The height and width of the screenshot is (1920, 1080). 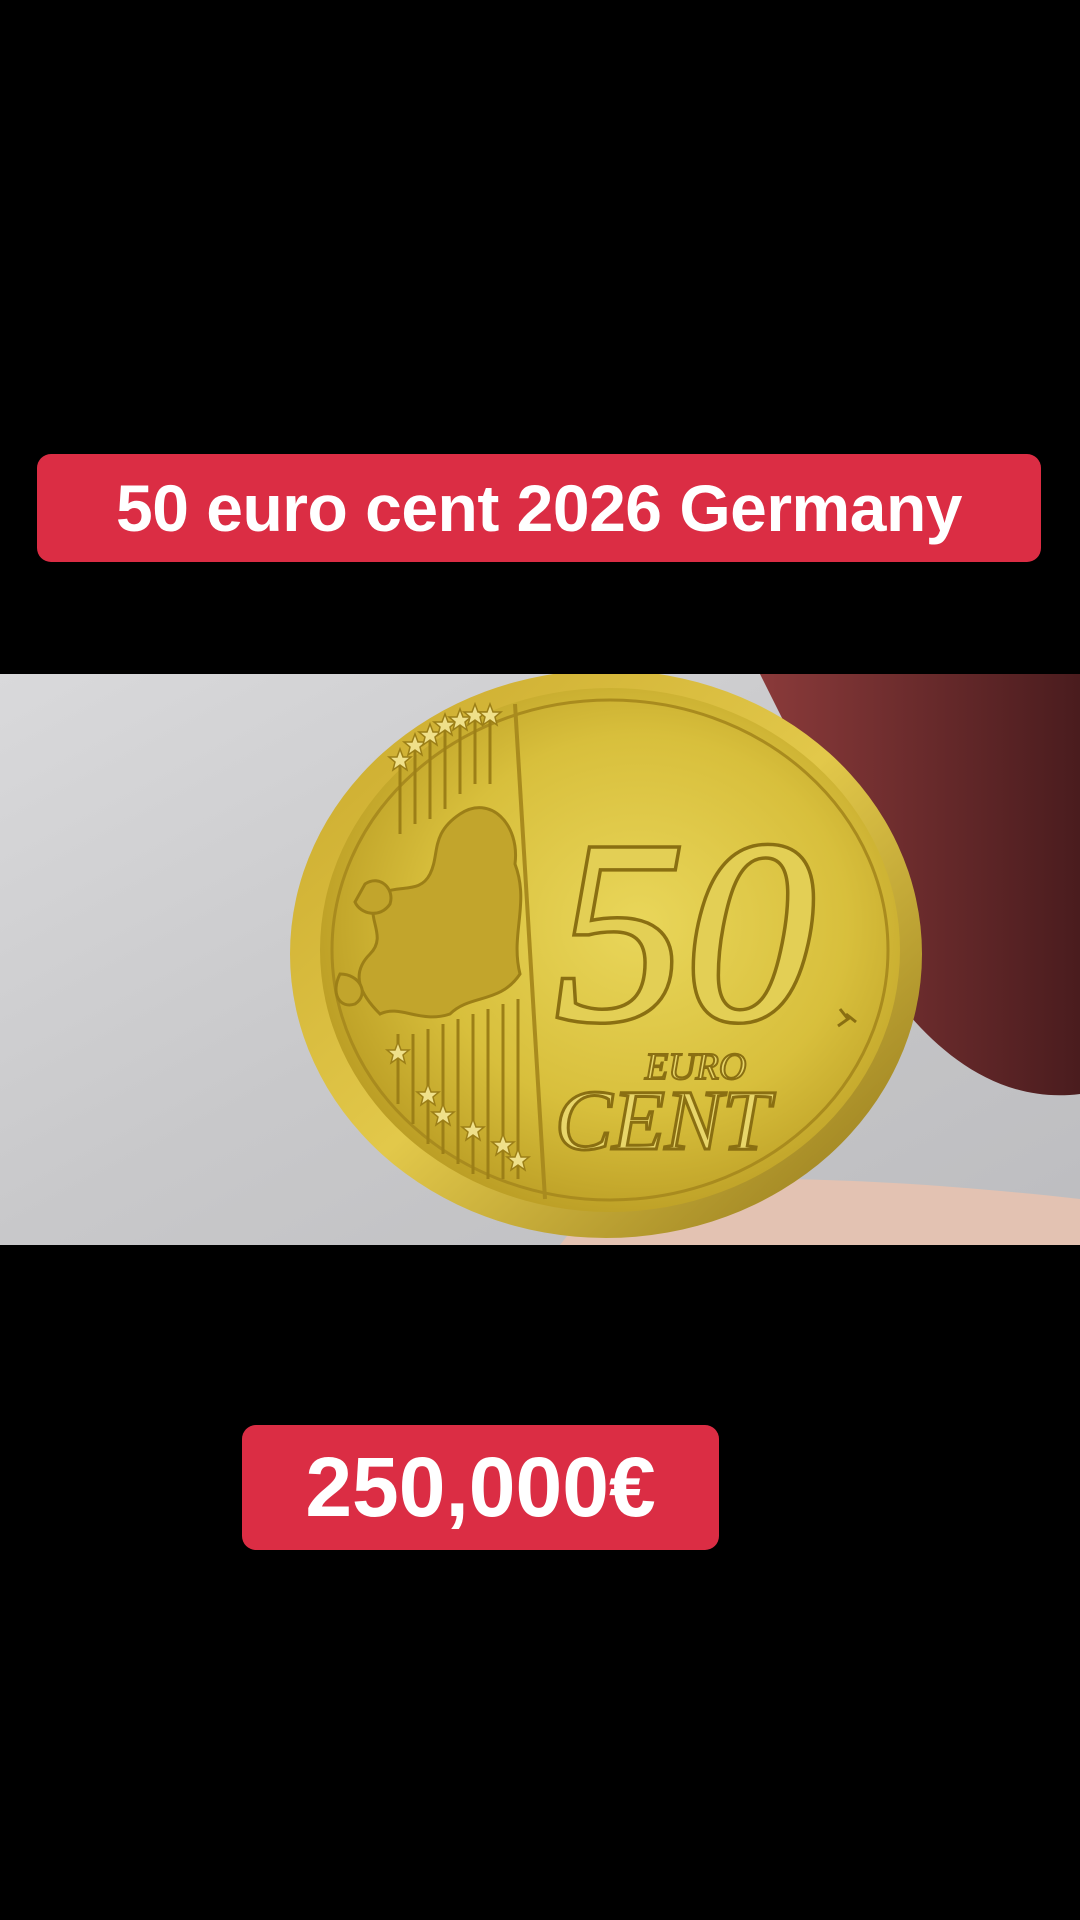 I want to click on title-caption-text: 50 euro cent 2026 Germany, so click(x=539, y=508).